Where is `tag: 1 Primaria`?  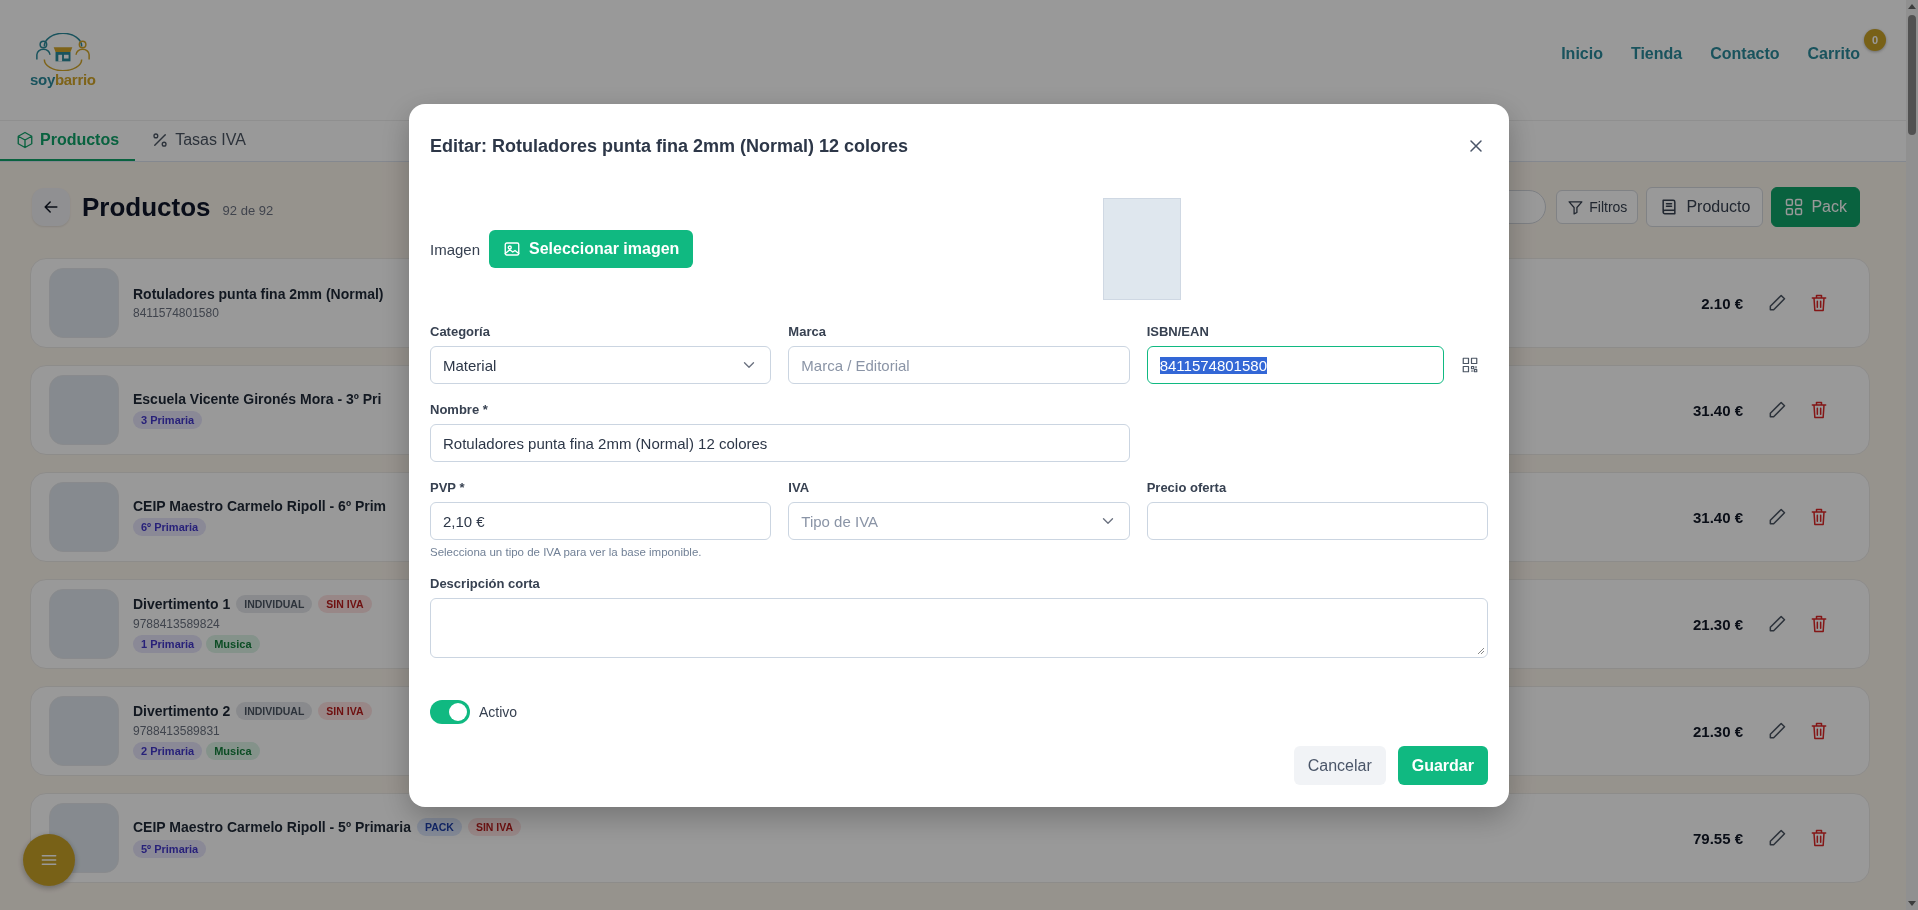 tag: 1 Primaria is located at coordinates (168, 644).